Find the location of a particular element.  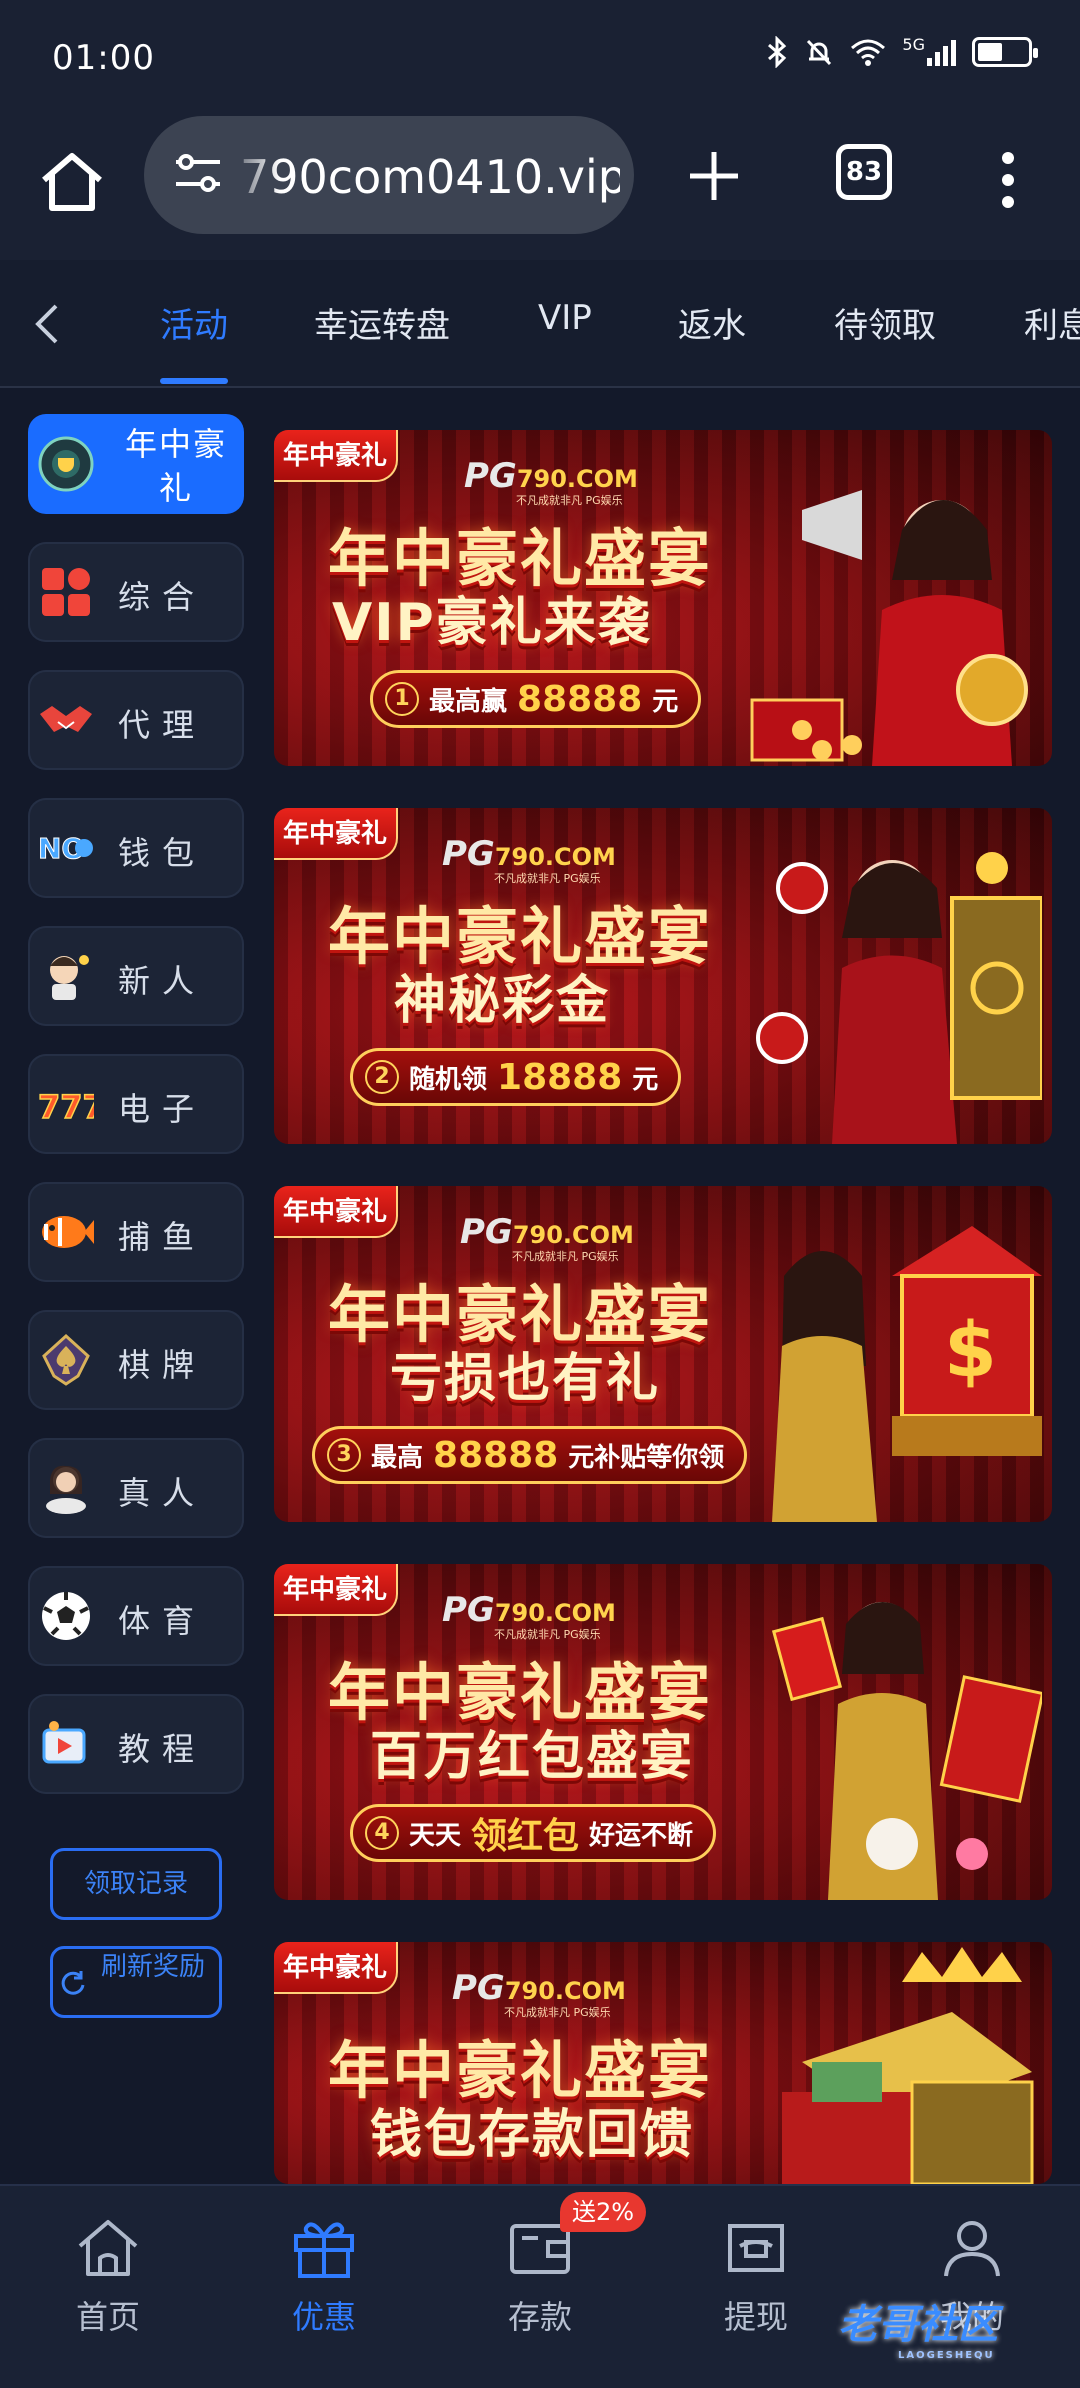

sidebar-item-label: 新人 is located at coordinates (162, 981).